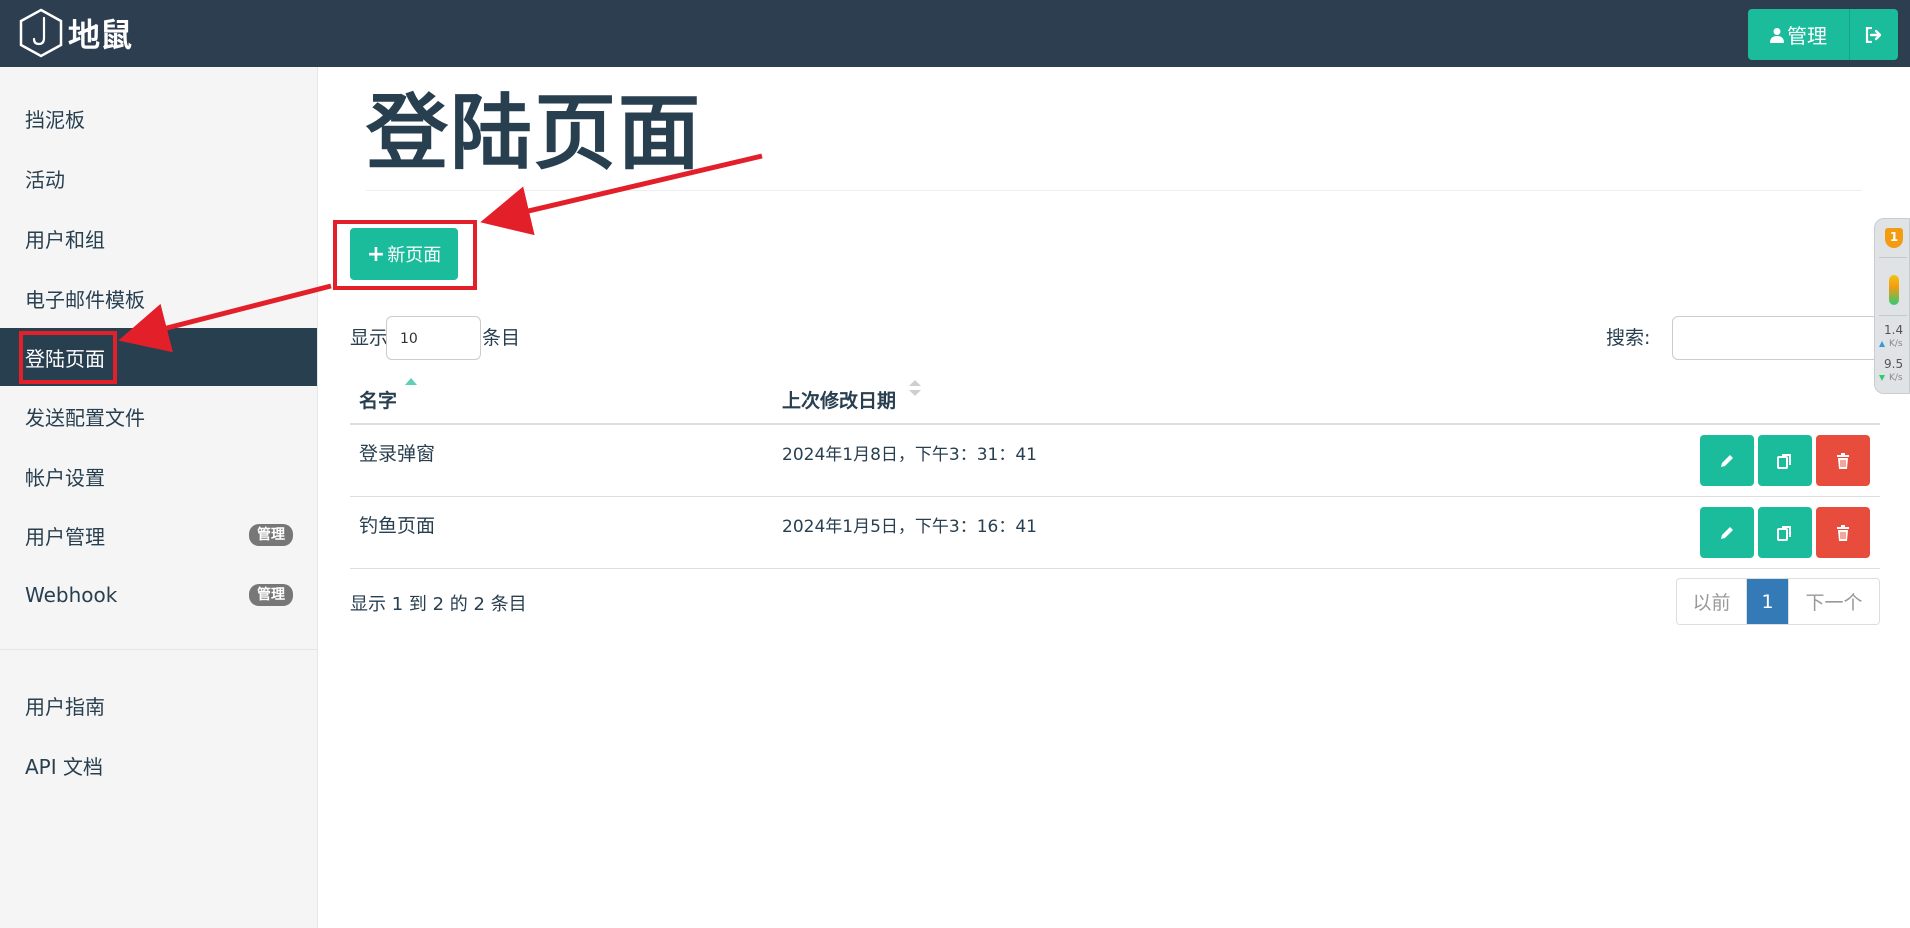 Image resolution: width=1910 pixels, height=928 pixels. I want to click on plus-icon: +, so click(376, 254).